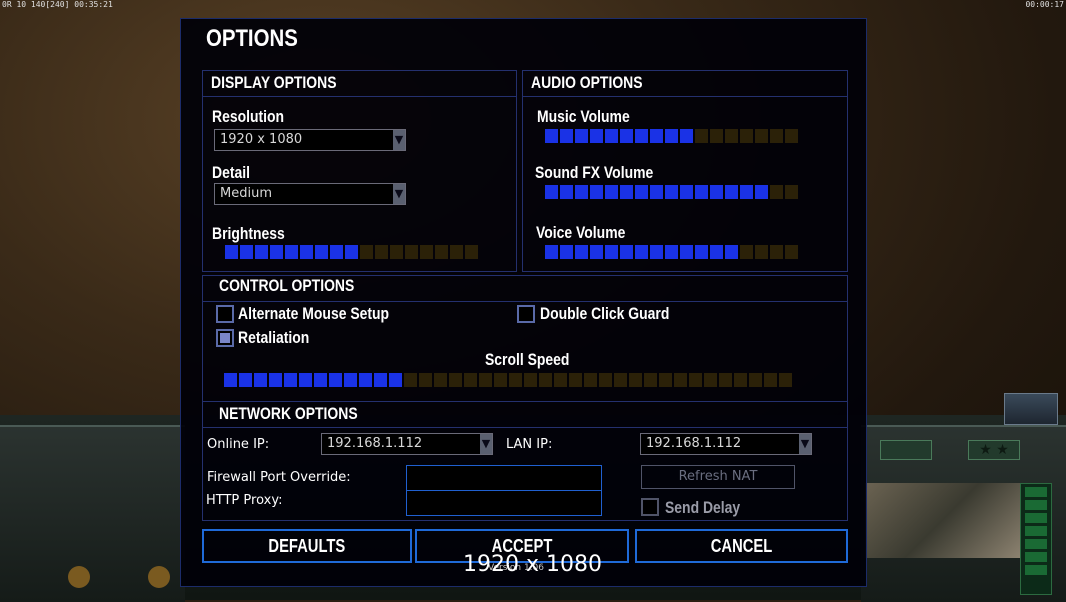 This screenshot has width=1066, height=602. I want to click on lan-ip-dropdown: 192.168.1.112, so click(726, 444).